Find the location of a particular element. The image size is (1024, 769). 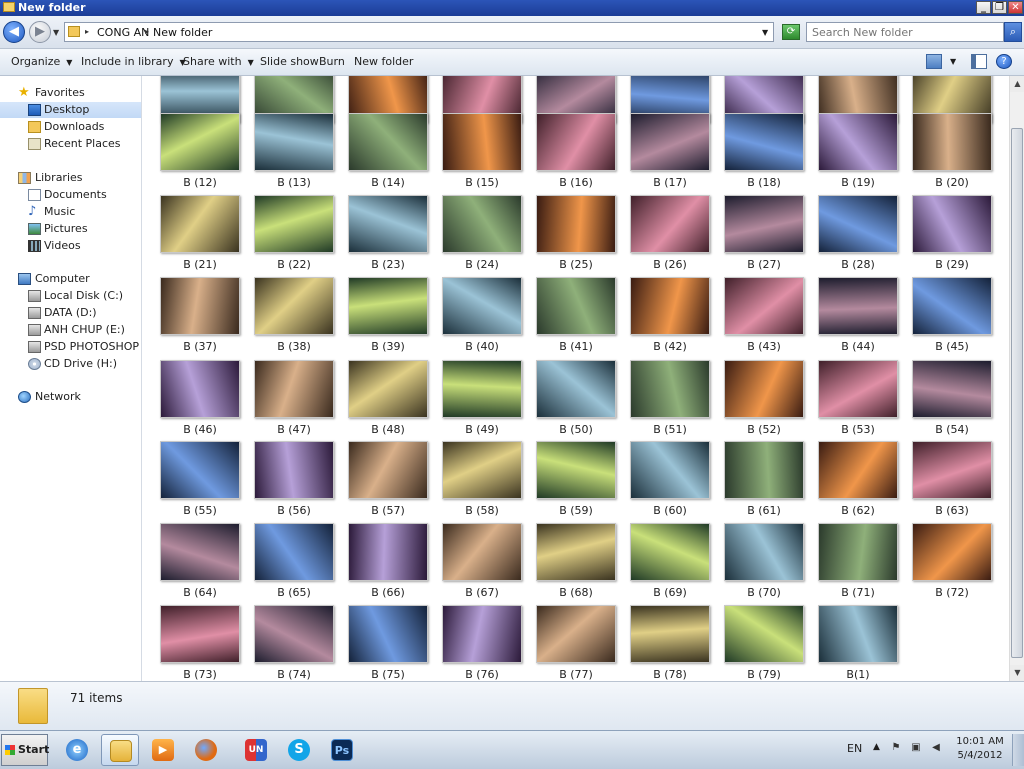

recent-pages-dropdown-icon: ▼ is located at coordinates (56, 32).